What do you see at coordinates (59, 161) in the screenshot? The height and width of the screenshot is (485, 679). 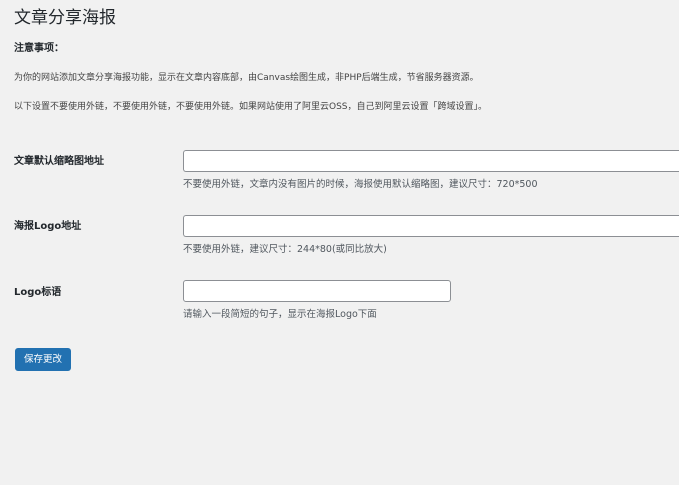 I see `default-thumbnail-label: 文章默认缩略图地址` at bounding box center [59, 161].